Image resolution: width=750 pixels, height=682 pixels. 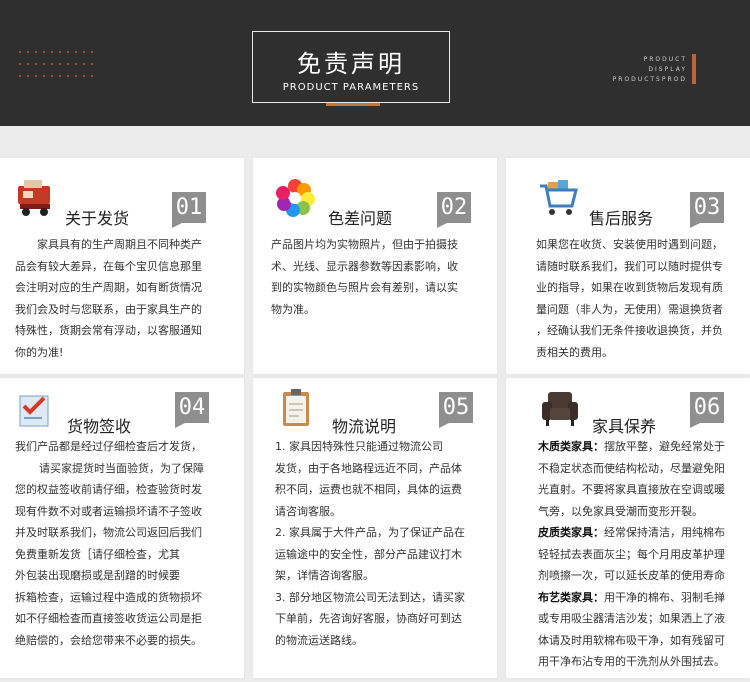 What do you see at coordinates (108, 511) in the screenshot?
I see `text-line: 现有件数不对或者运输损坏请不子签收` at bounding box center [108, 511].